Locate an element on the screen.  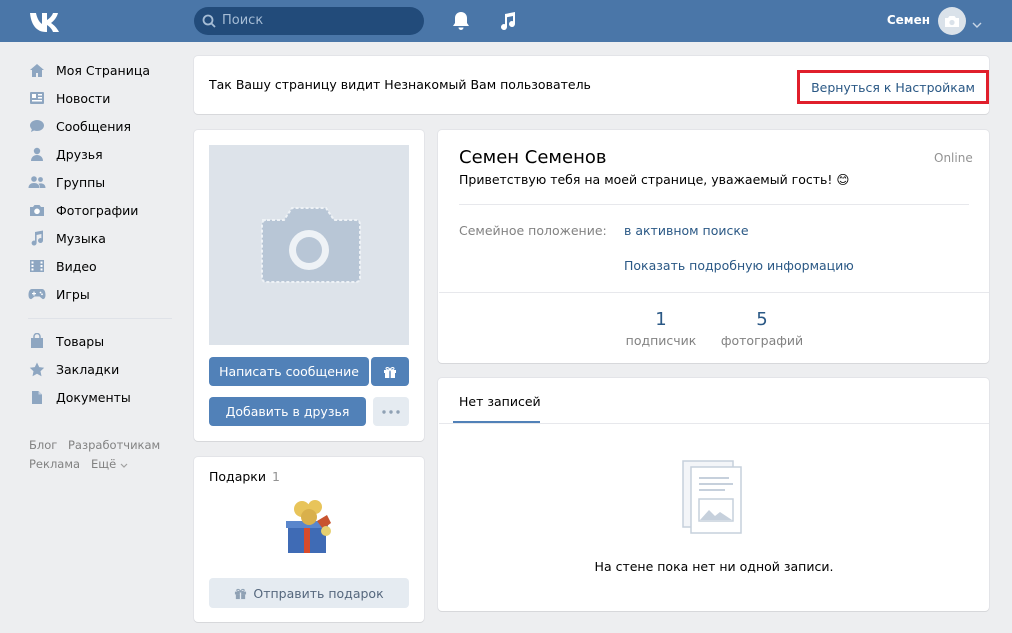
more-actions-button is located at coordinates (391, 411).